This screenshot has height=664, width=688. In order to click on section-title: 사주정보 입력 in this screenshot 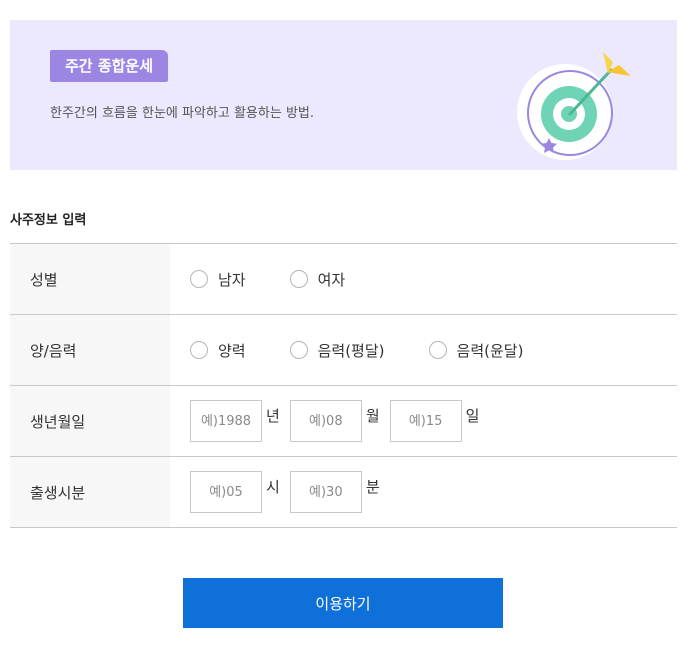, I will do `click(48, 220)`.